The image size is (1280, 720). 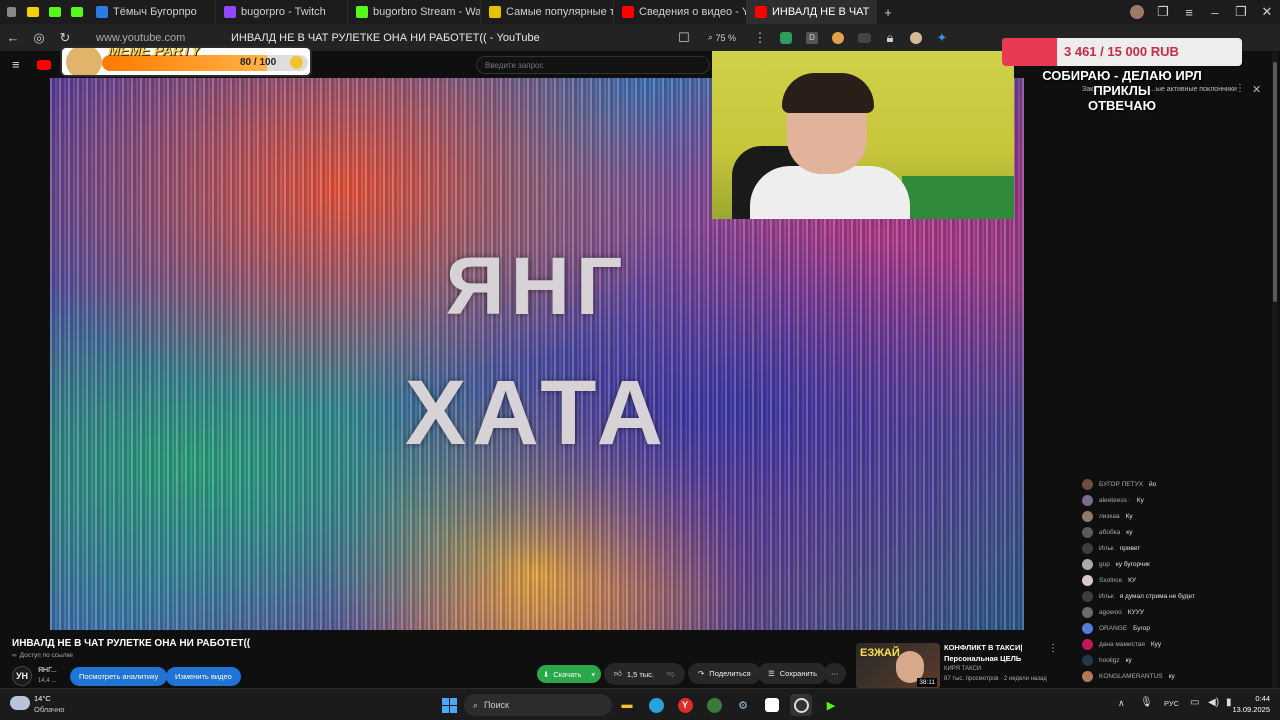 I want to click on extension-game-icon, so click(x=864, y=38).